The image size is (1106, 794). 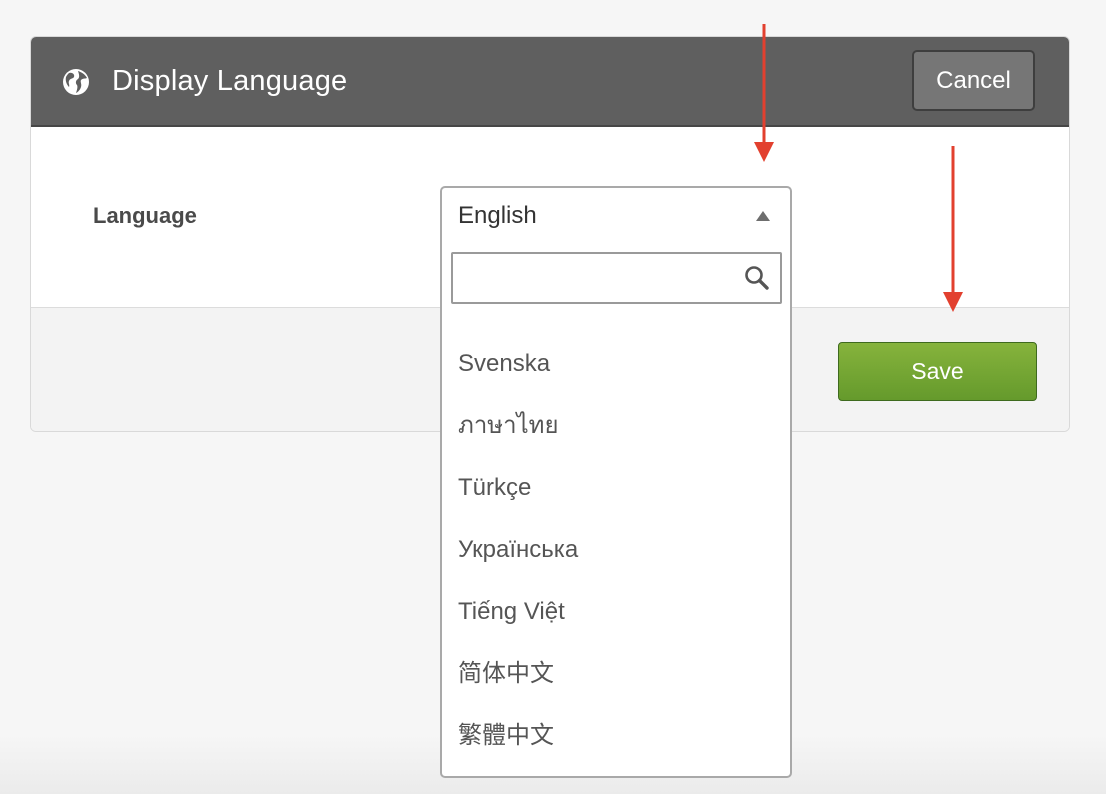 What do you see at coordinates (550, 82) in the screenshot?
I see `dialog-header: Display Language Cancel` at bounding box center [550, 82].